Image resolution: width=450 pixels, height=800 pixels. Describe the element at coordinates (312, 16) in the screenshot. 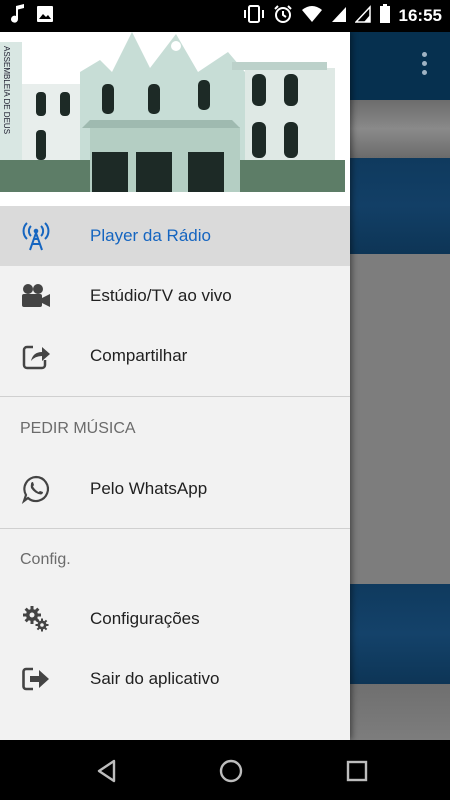

I see `wifi-icon` at that location.